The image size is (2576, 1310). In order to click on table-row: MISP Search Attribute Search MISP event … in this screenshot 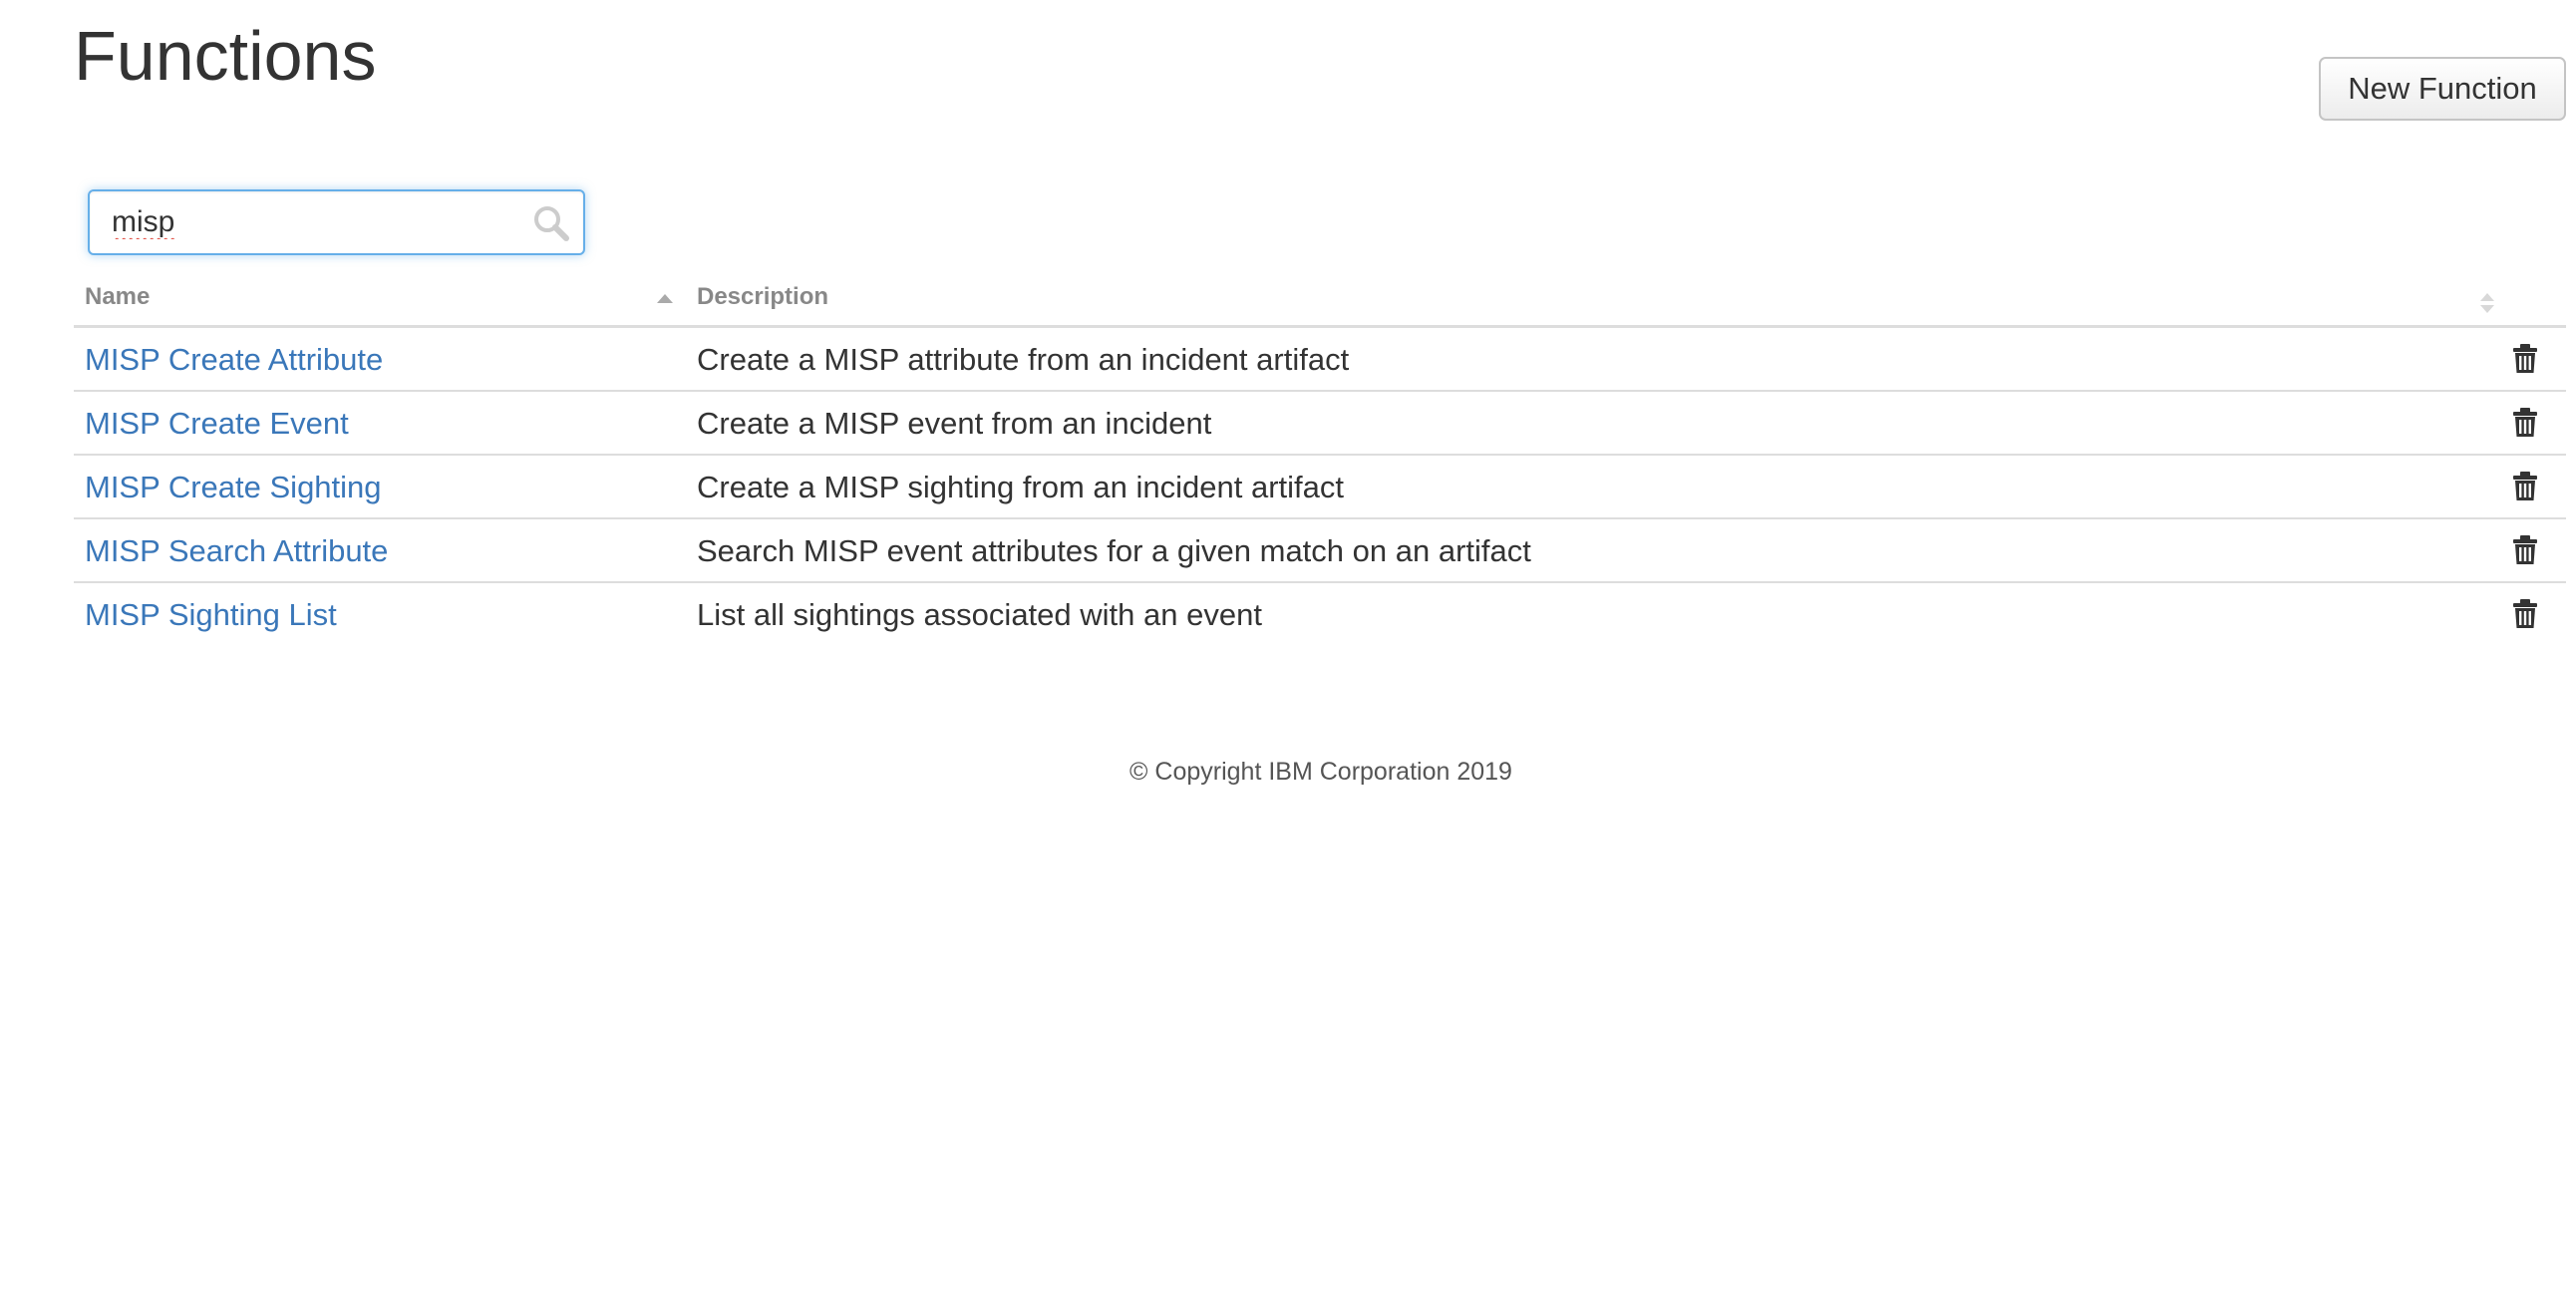, I will do `click(1320, 551)`.